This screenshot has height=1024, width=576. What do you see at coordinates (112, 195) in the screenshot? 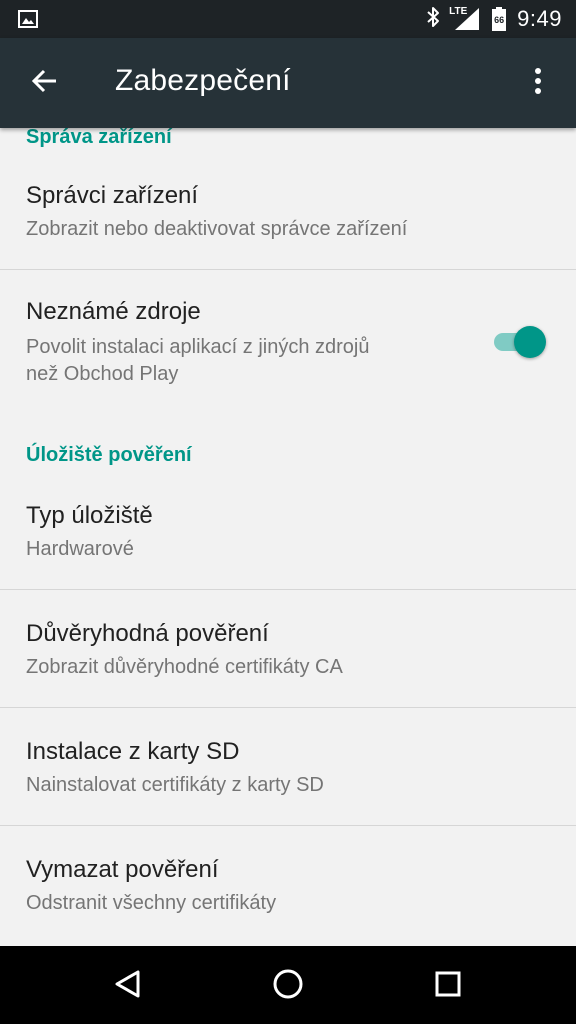
I see `item-title: Správci zařízení` at bounding box center [112, 195].